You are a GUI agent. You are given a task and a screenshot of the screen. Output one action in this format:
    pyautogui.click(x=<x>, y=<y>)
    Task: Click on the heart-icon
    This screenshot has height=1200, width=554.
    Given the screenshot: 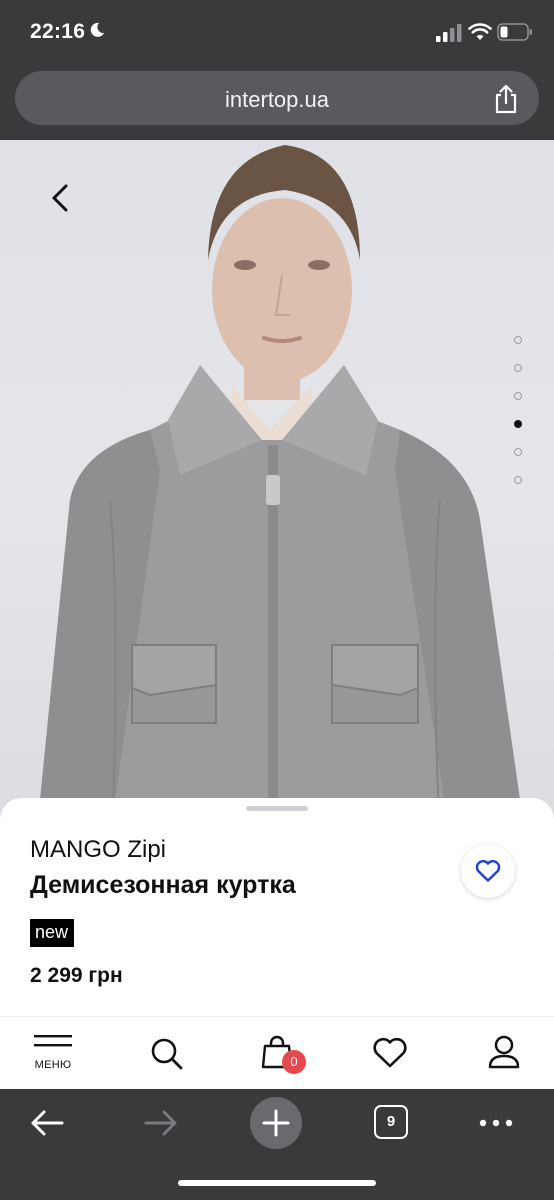 What is the action you would take?
    pyautogui.click(x=488, y=870)
    